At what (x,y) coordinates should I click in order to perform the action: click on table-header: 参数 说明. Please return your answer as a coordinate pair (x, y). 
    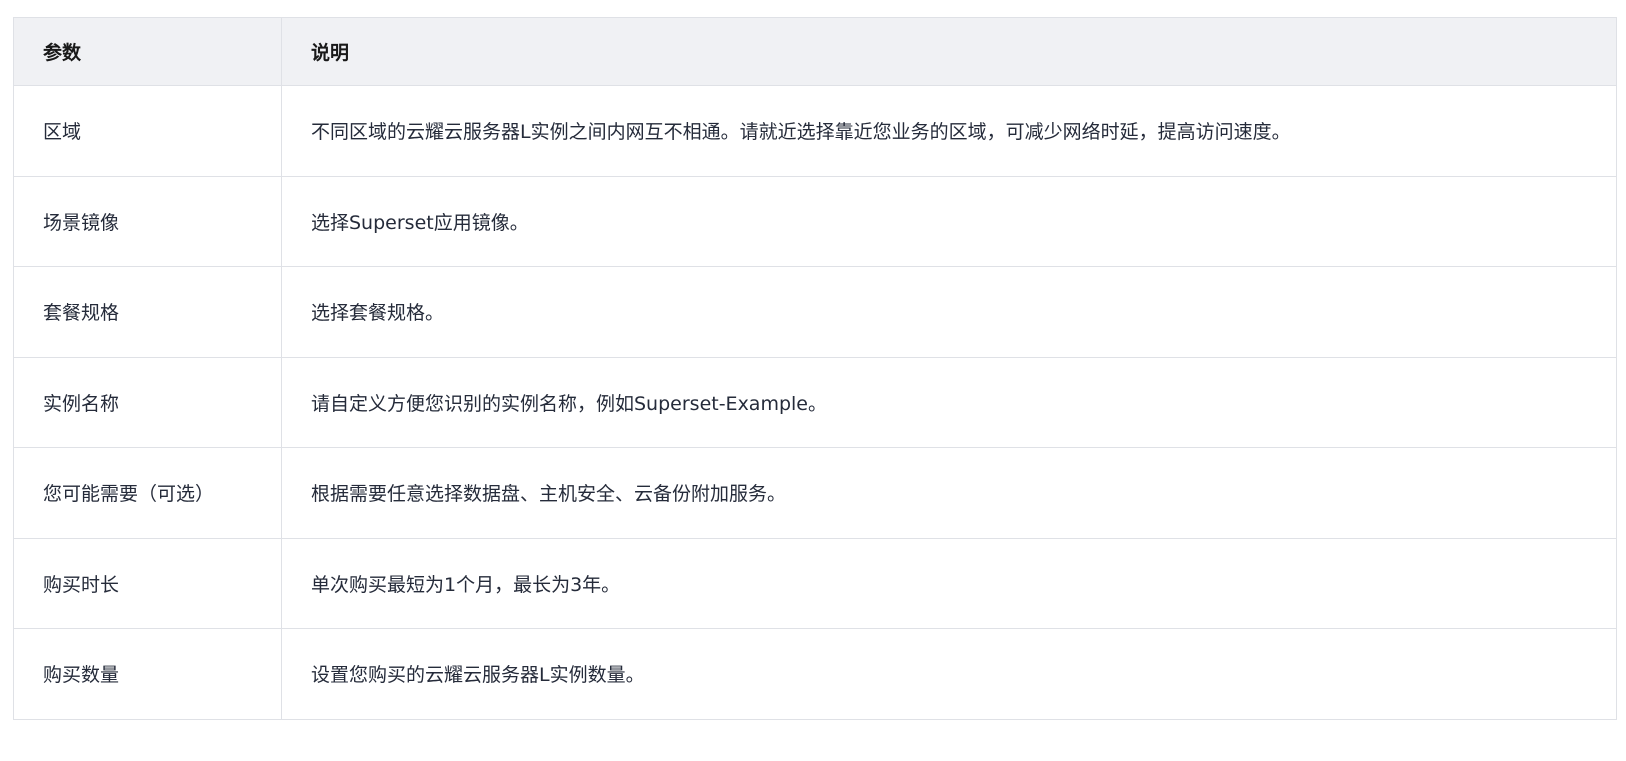
    Looking at the image, I should click on (815, 51).